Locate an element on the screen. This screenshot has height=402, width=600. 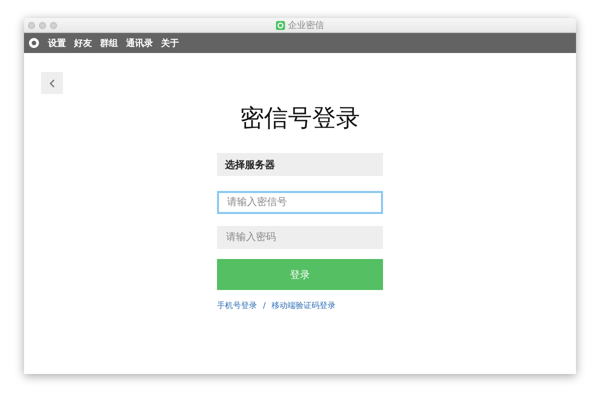
server-select: 选择服务器 is located at coordinates (300, 164).